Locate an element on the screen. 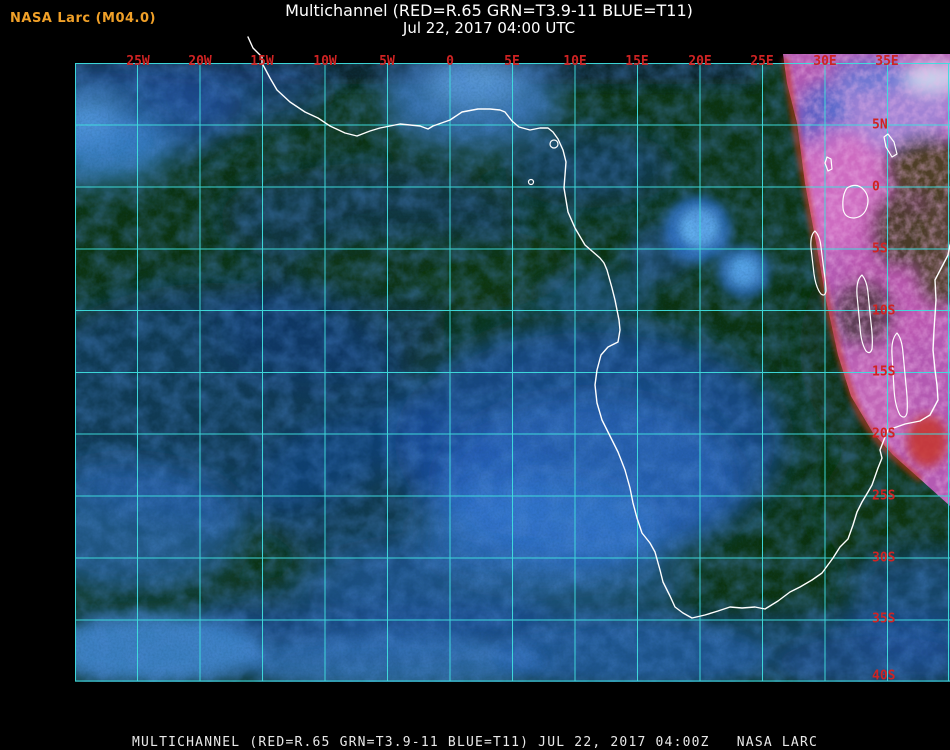 The height and width of the screenshot is (750, 950). lat-label: 5S is located at coordinates (880, 249).